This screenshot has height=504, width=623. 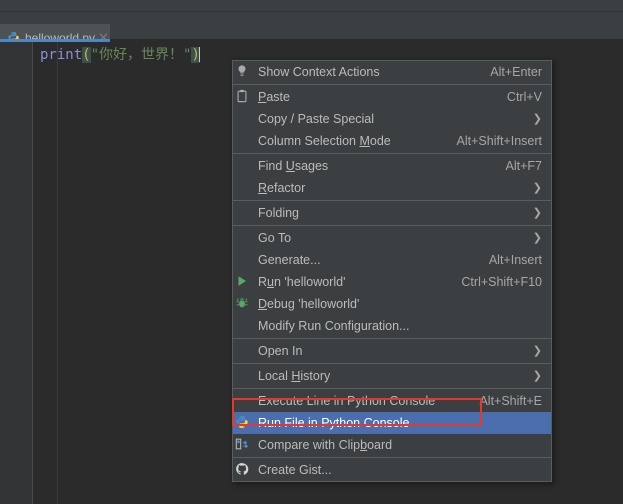 I want to click on menu-item-shortcut: Alt+Shift+E, so click(x=510, y=401).